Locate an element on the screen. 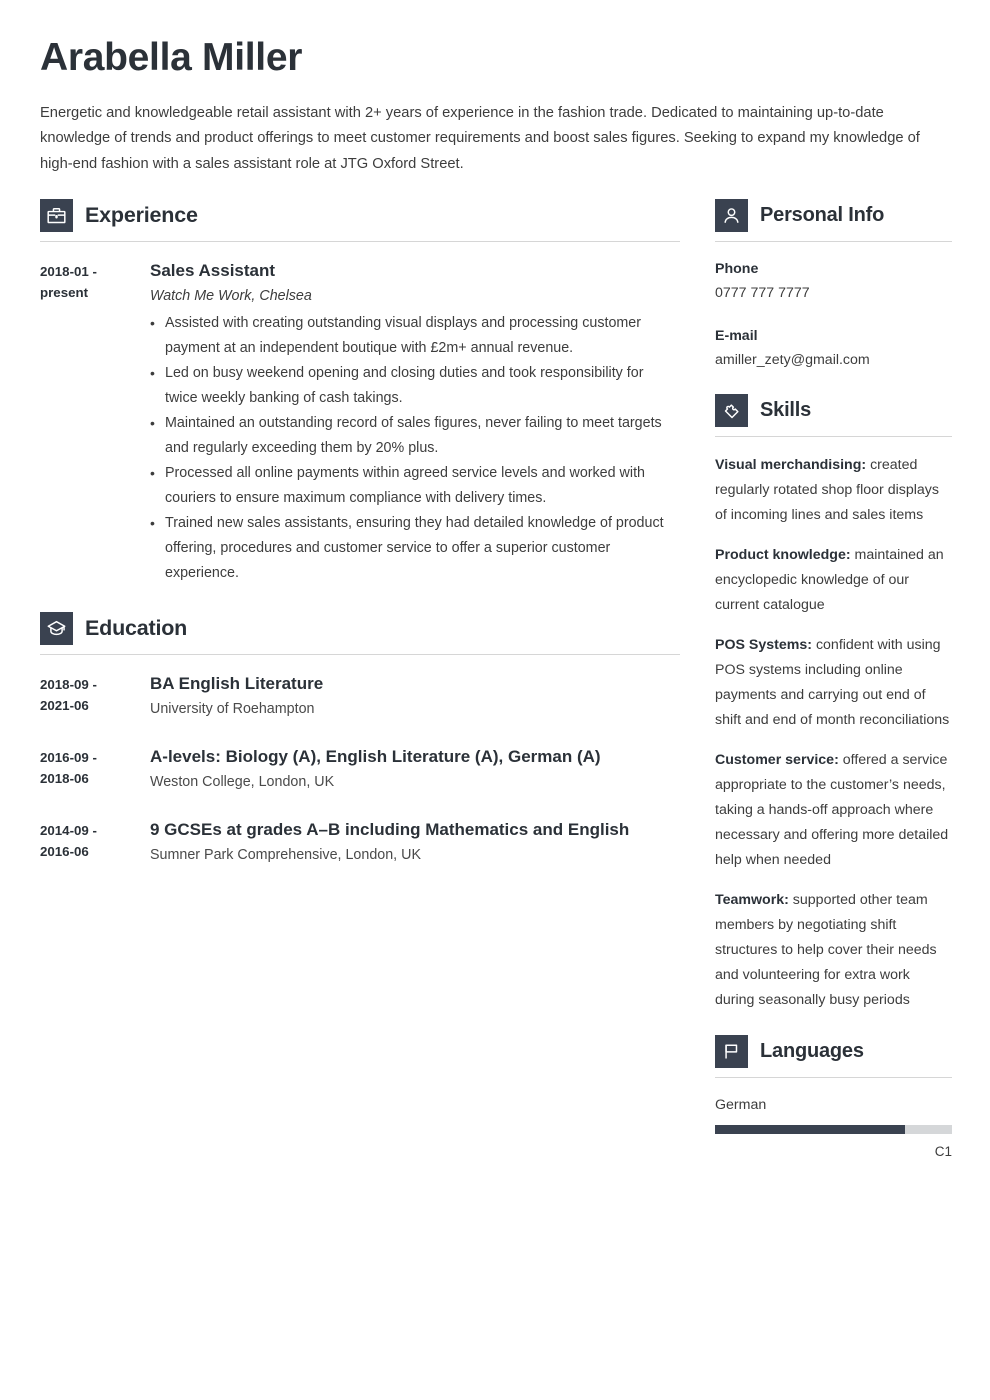 The height and width of the screenshot is (1400, 990). briefcase-icon is located at coordinates (56, 216).